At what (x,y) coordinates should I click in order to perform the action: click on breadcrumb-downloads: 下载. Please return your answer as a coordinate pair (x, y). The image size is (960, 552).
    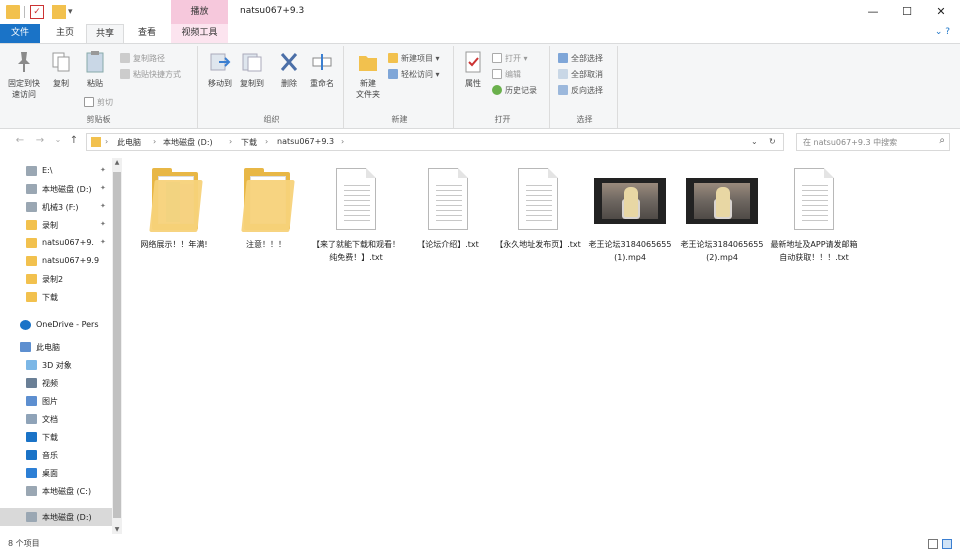
    Looking at the image, I should click on (249, 142).